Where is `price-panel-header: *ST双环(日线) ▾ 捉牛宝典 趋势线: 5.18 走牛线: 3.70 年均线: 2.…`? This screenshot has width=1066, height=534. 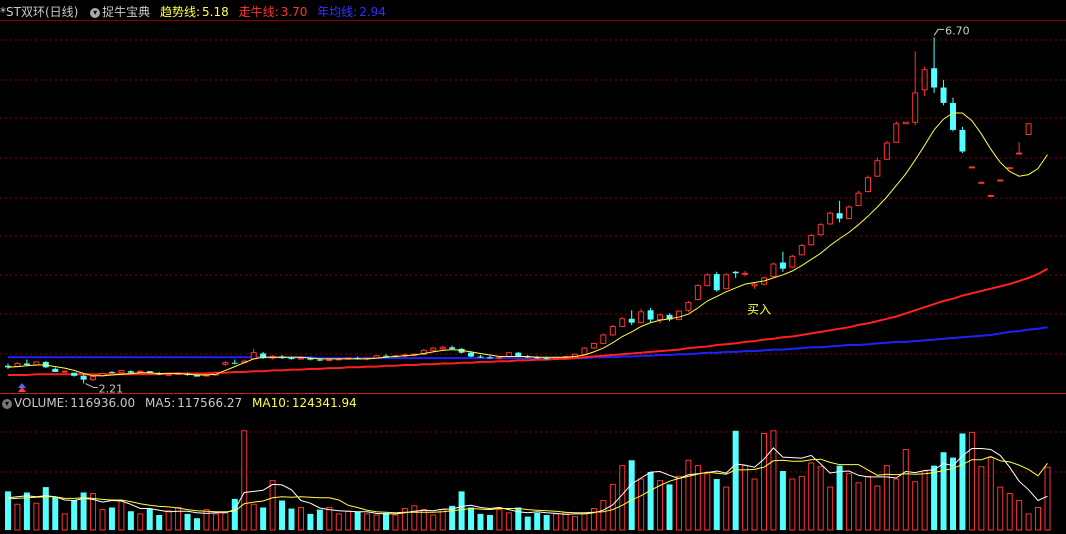
price-panel-header: *ST双环(日线) ▾ 捉牛宝典 趋势线: 5.18 走牛线: 3.70 年均线: 2.… is located at coordinates (196, 12).